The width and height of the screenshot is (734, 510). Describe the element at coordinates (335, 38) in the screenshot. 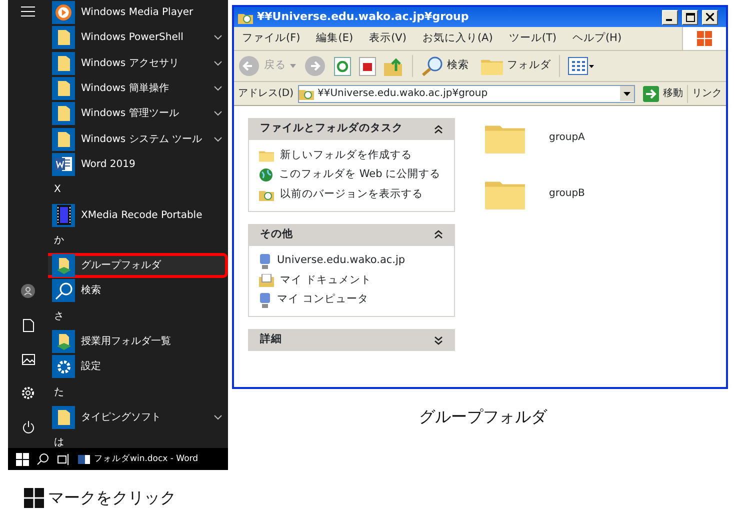

I see `menu-item: 編集(E)` at that location.